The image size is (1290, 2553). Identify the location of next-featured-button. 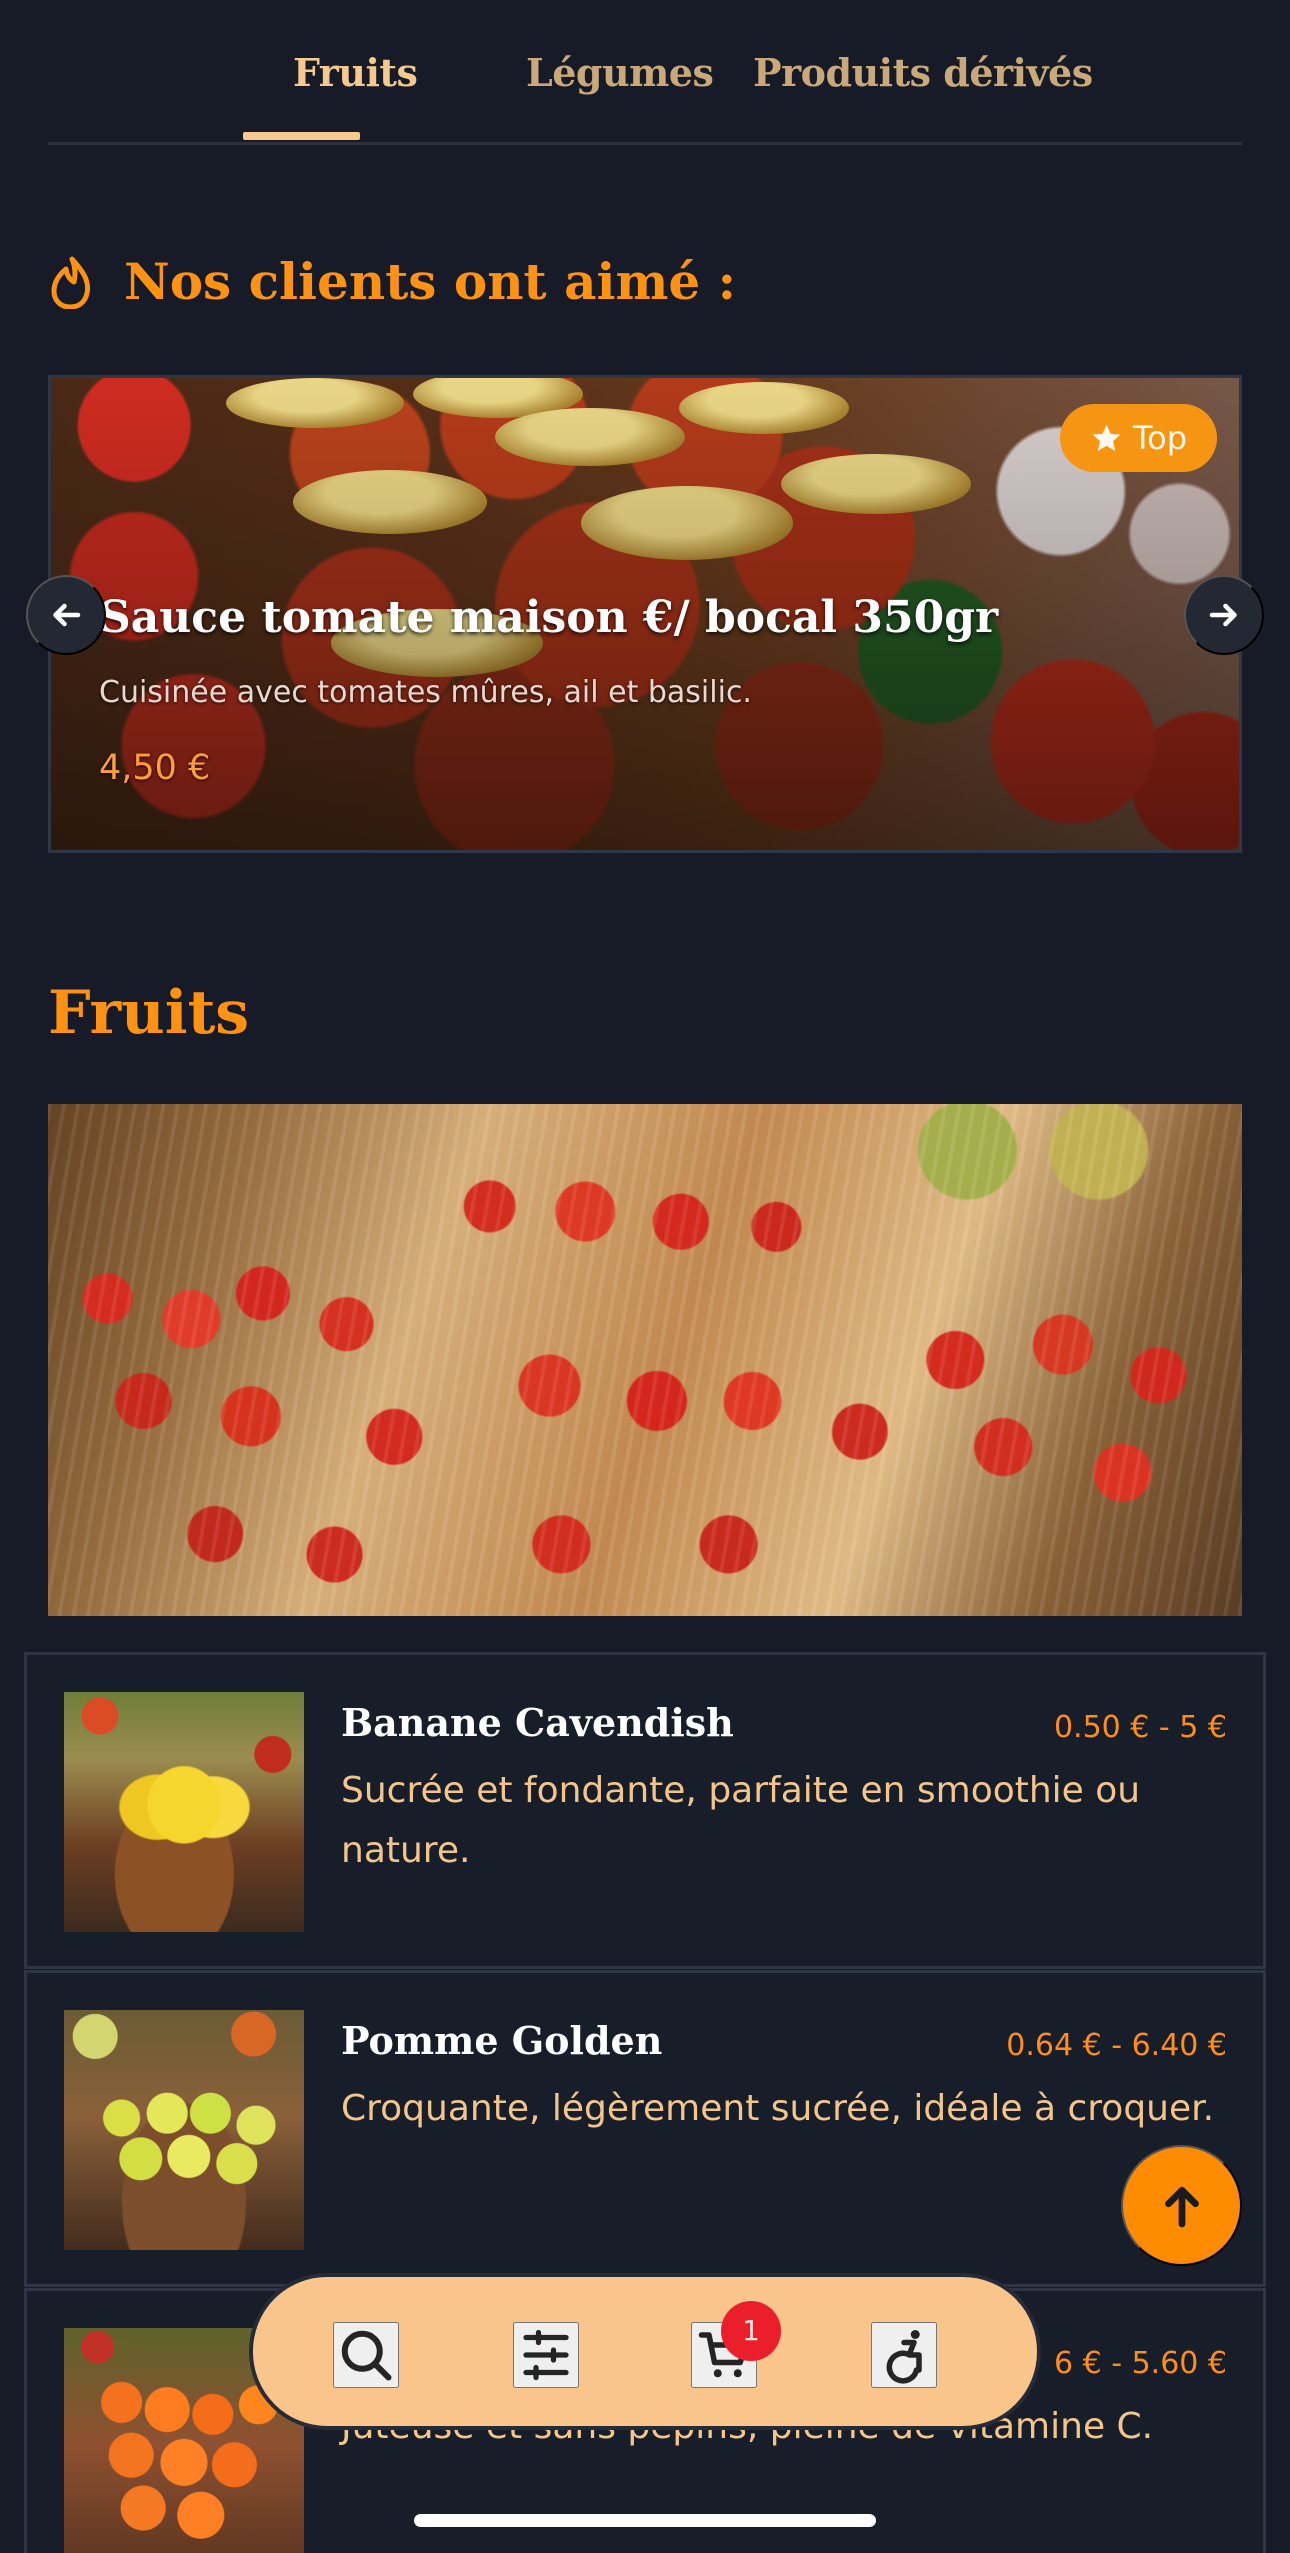
(1224, 615).